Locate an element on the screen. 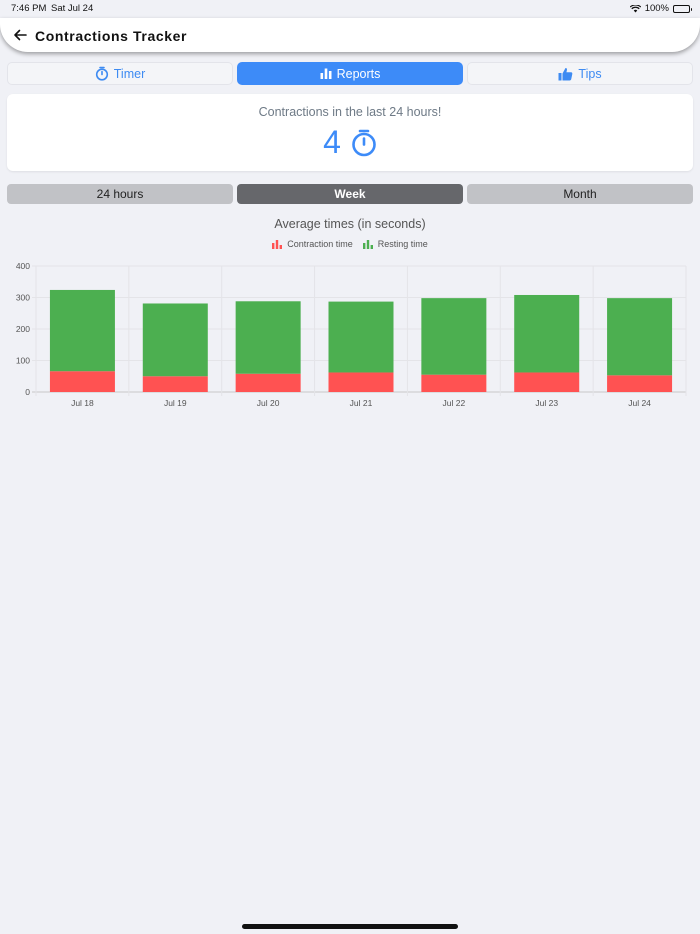  x-tick-label: Jul 18 is located at coordinates (82, 403).